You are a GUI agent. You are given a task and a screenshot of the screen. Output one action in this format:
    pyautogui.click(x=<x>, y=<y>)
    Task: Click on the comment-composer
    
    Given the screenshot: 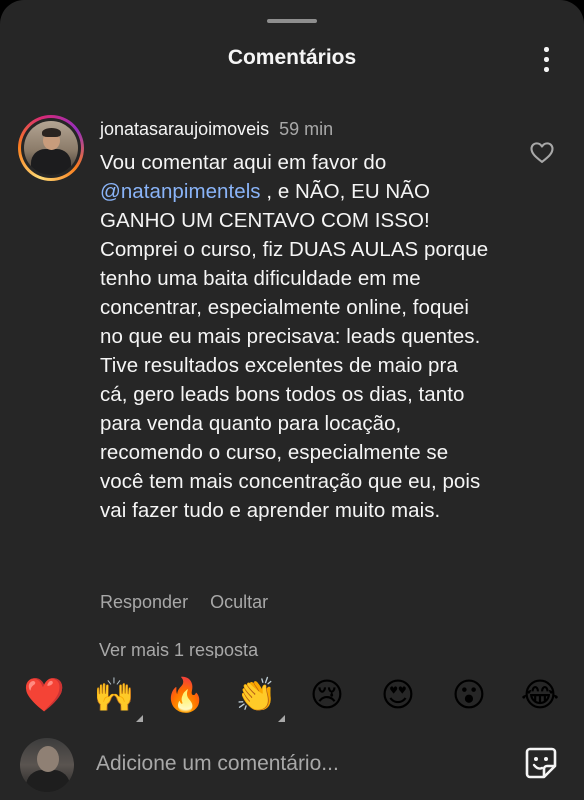 What is the action you would take?
    pyautogui.click(x=292, y=765)
    